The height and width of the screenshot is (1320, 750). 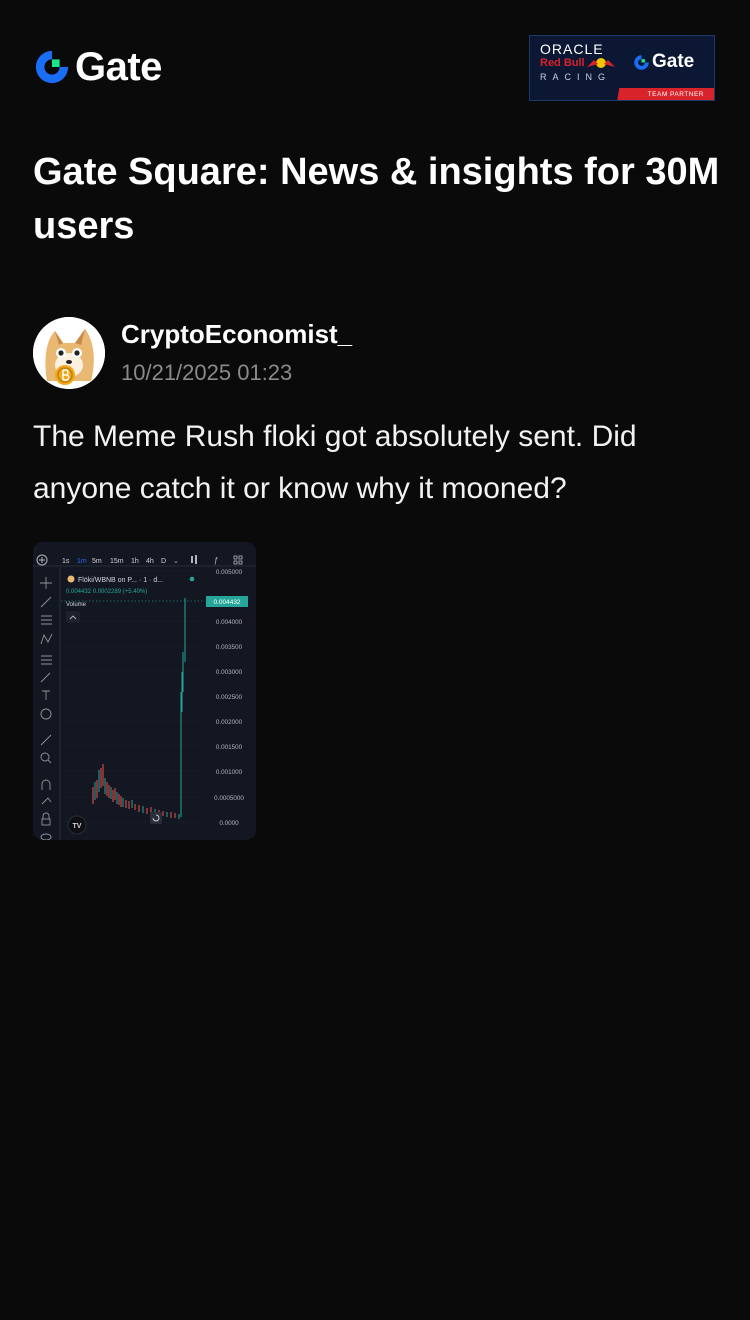 What do you see at coordinates (229, 572) in the screenshot?
I see `y-tick-label: 0.005000` at bounding box center [229, 572].